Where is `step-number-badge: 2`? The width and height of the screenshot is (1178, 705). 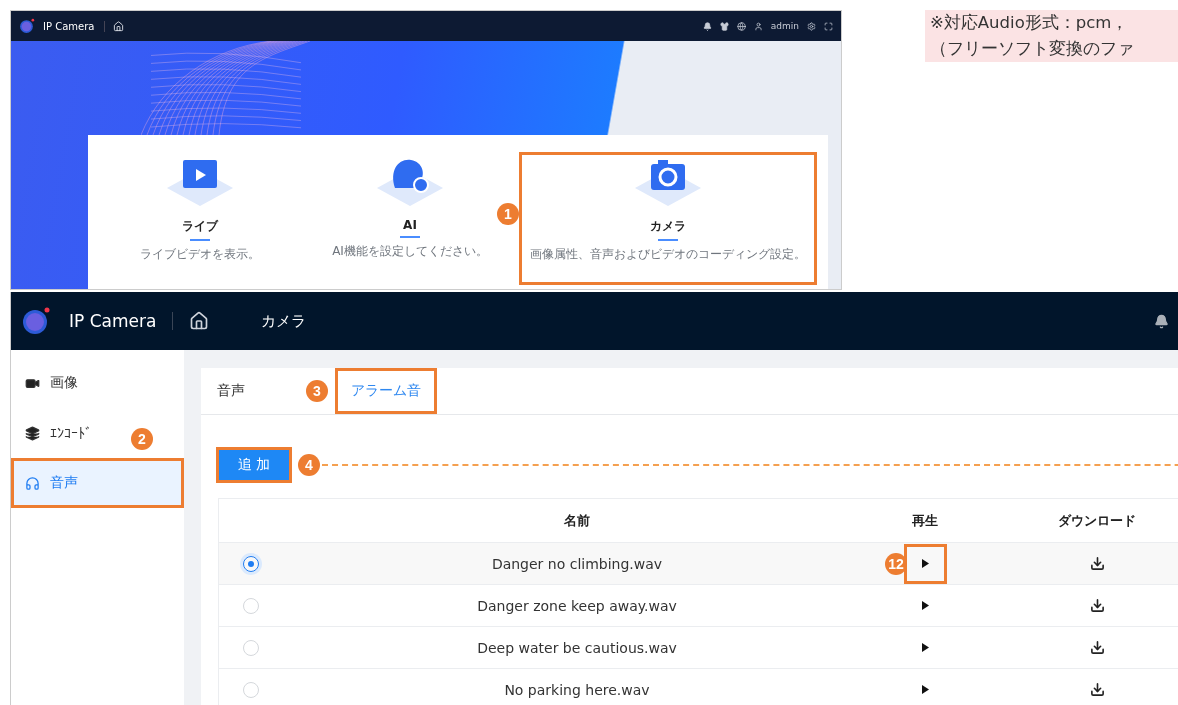
step-number-badge: 2 is located at coordinates (142, 439).